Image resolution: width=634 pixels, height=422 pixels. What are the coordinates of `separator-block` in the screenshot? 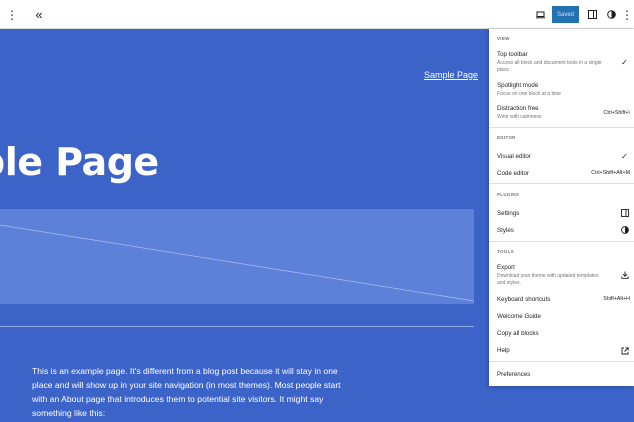 It's located at (237, 326).